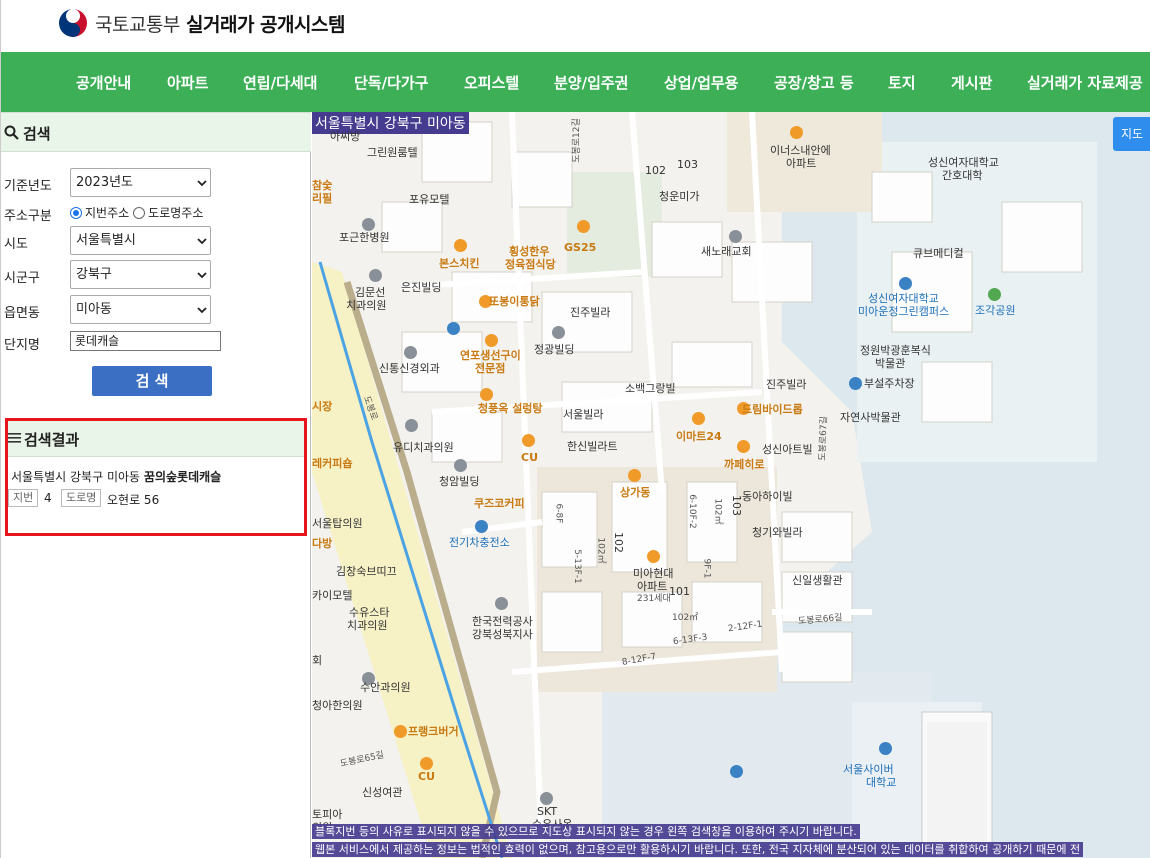 The width and height of the screenshot is (1150, 858). I want to click on jibun-tag: 지번, so click(23, 498).